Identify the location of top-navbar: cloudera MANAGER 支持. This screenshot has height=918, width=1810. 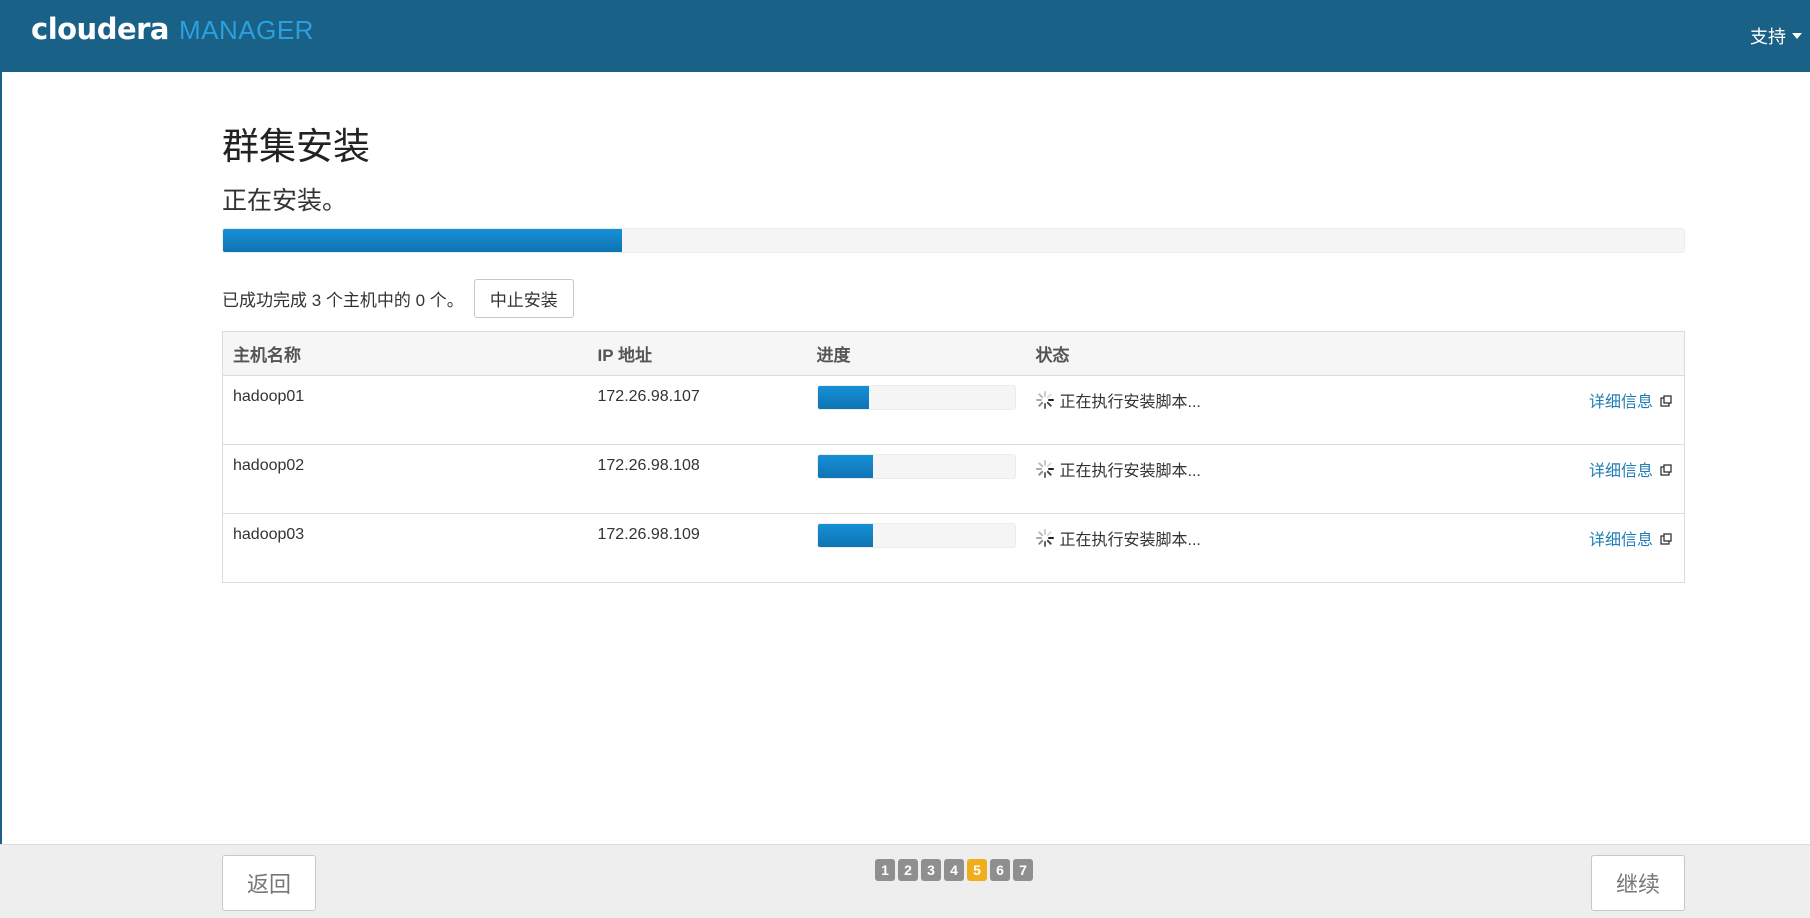
(905, 36).